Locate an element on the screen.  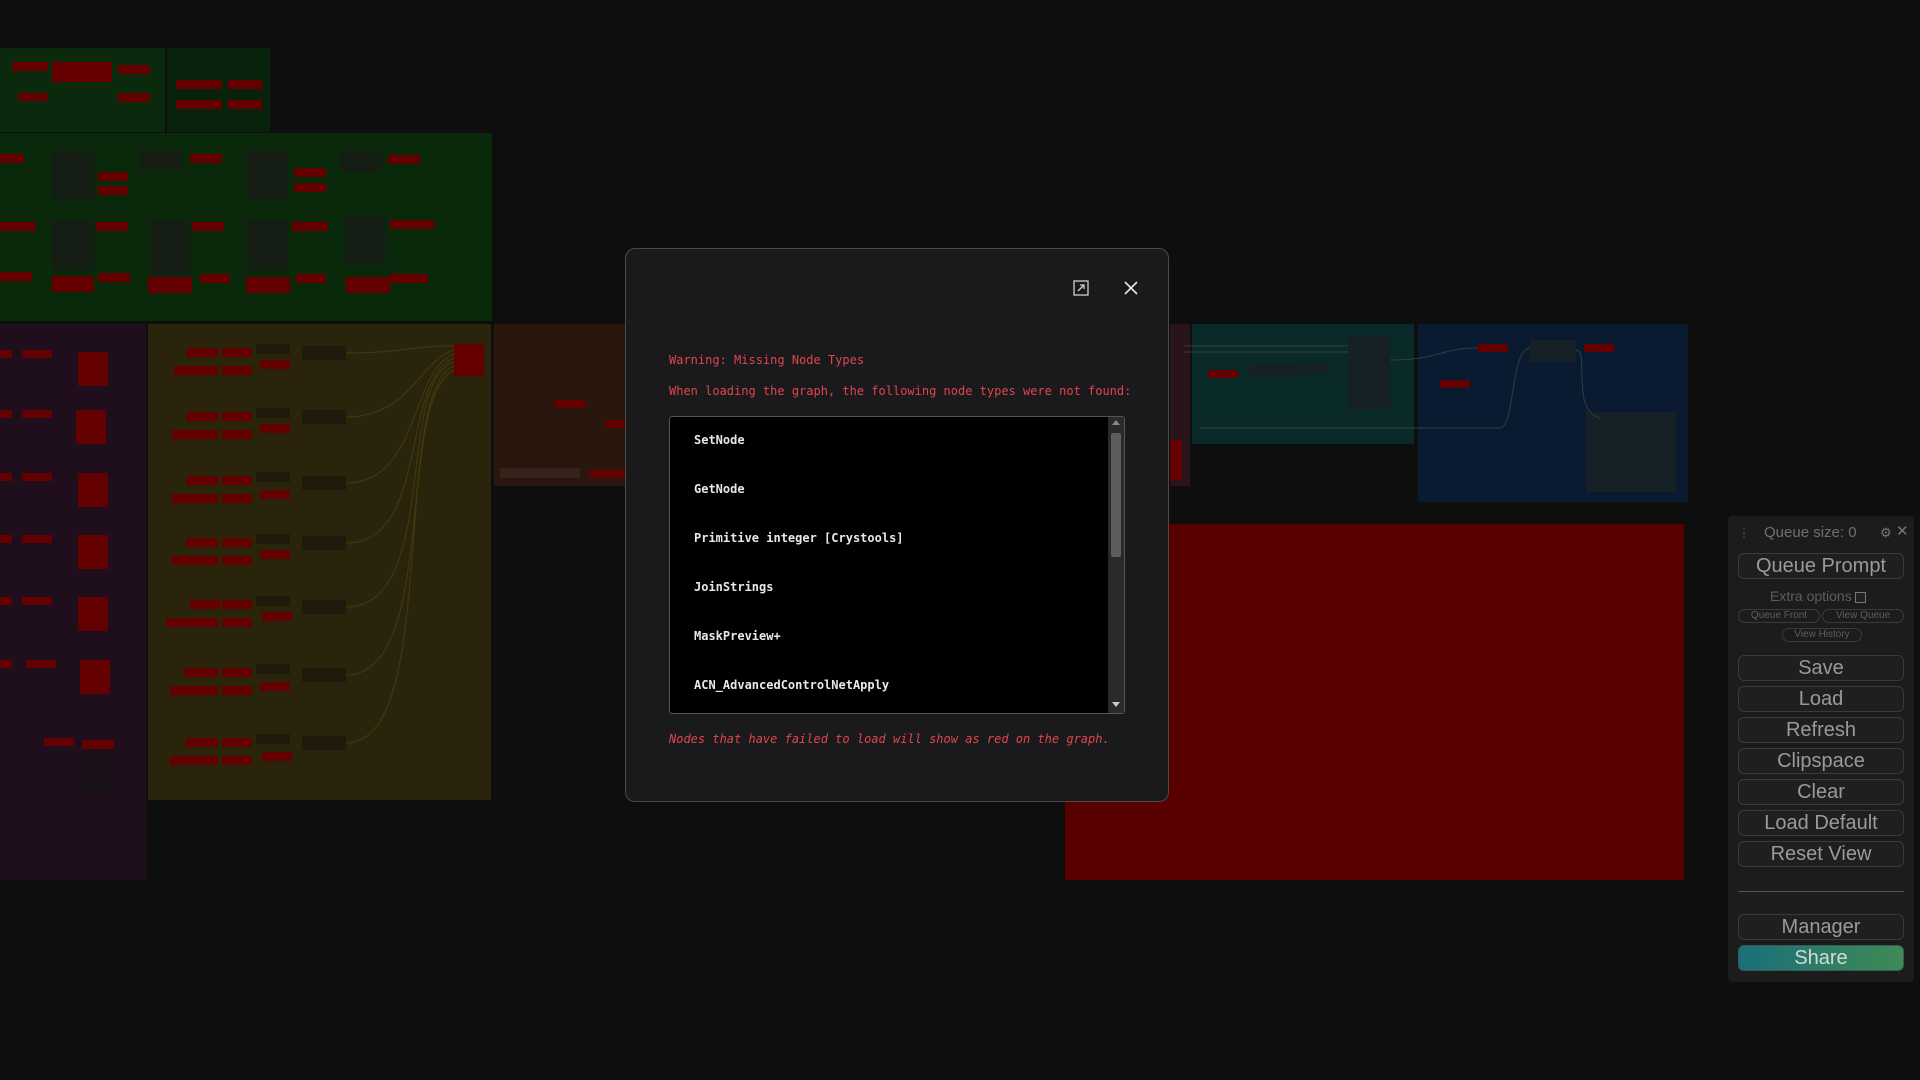
view-history-button: View History is located at coordinates (1822, 635).